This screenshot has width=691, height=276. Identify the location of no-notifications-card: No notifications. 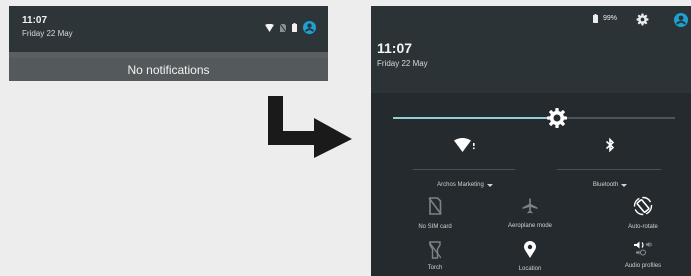
(168, 69).